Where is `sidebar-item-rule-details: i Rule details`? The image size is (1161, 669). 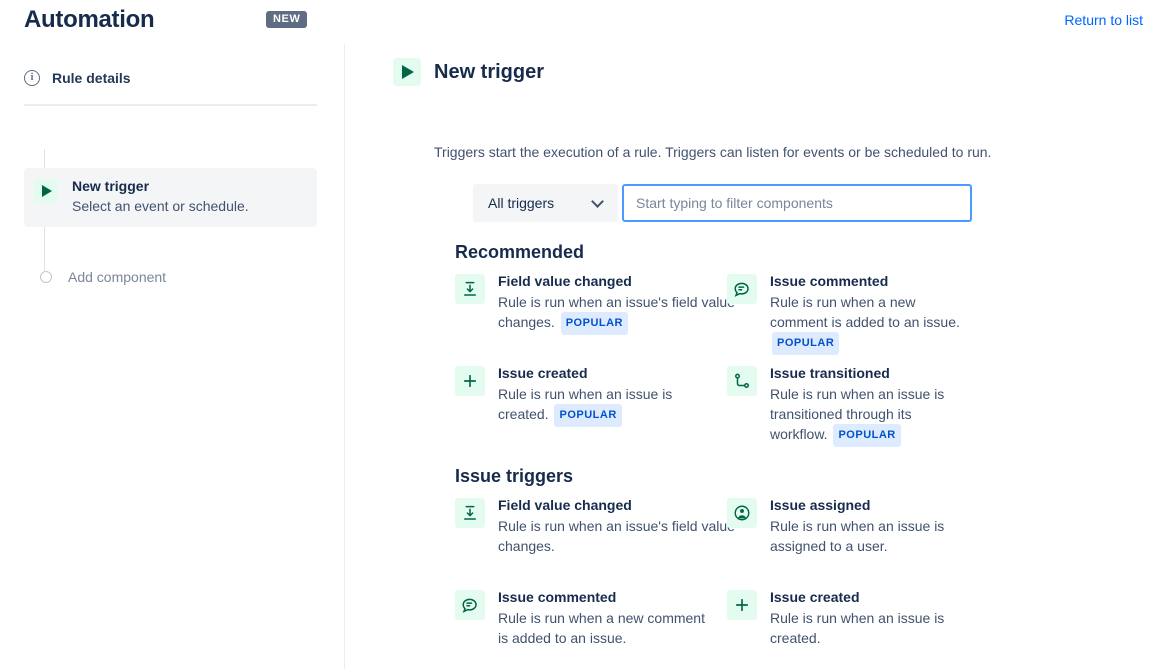 sidebar-item-rule-details: i Rule details is located at coordinates (77, 78).